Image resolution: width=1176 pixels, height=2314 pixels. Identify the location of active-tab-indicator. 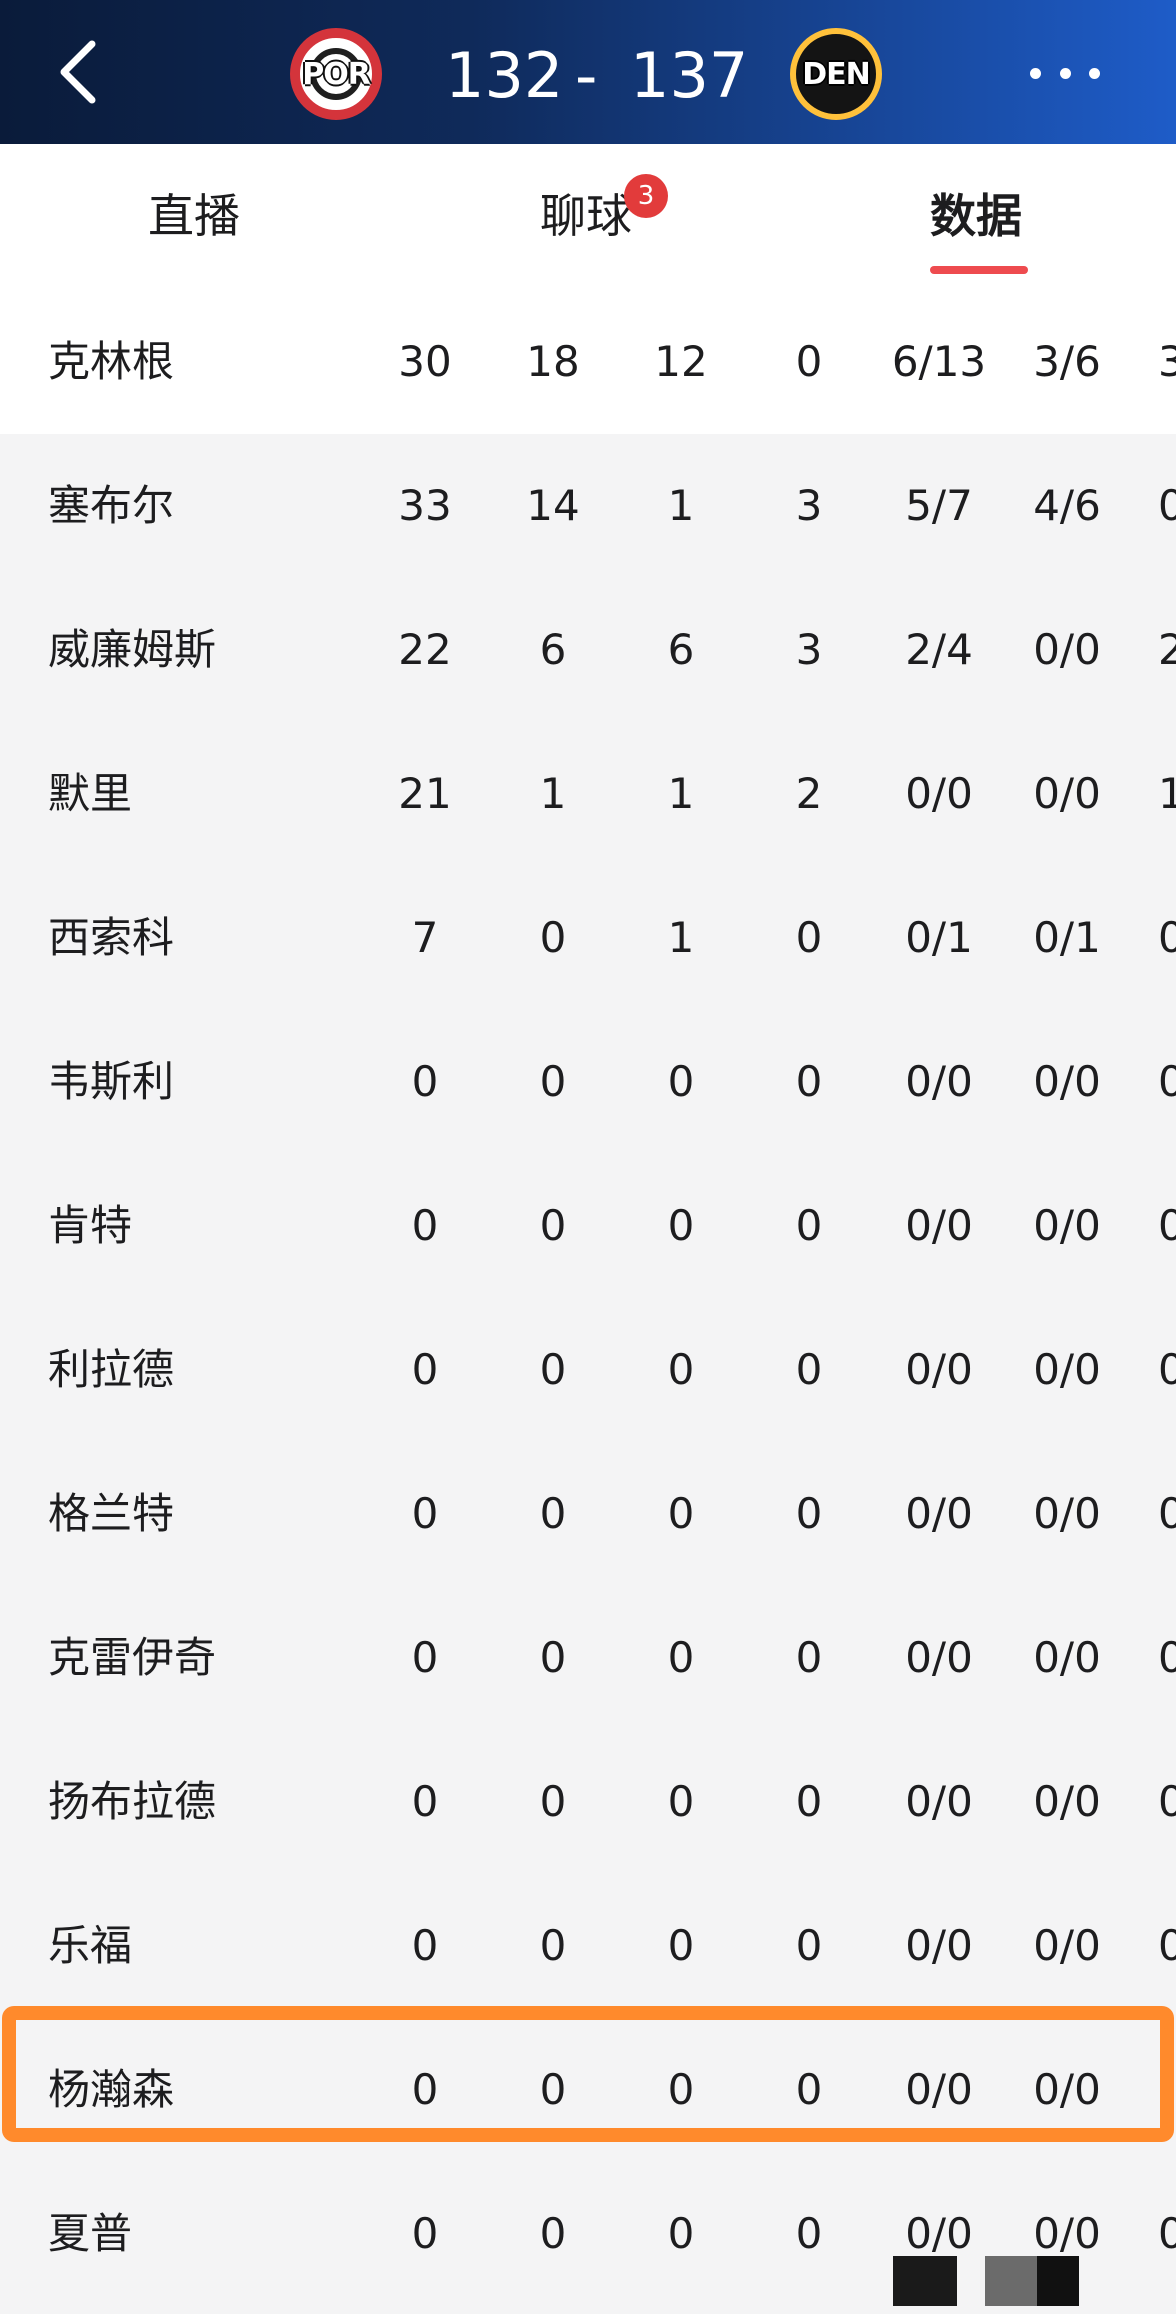
(979, 270).